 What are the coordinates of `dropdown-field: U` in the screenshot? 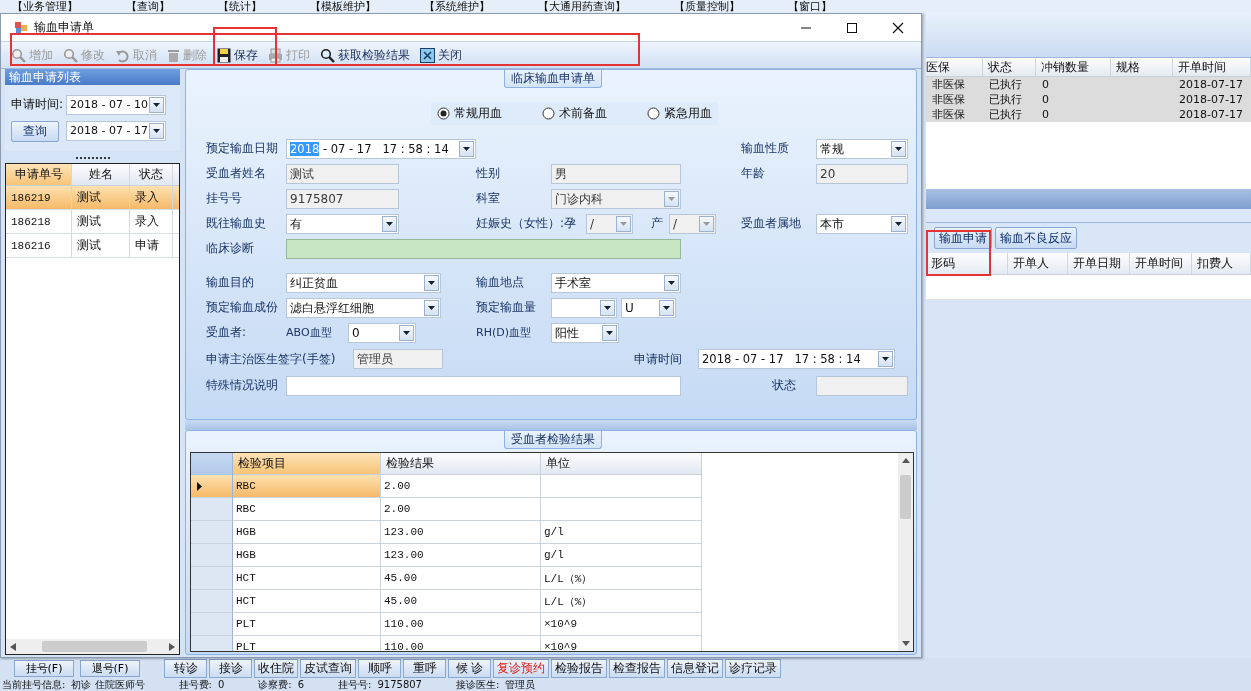 It's located at (648, 307).